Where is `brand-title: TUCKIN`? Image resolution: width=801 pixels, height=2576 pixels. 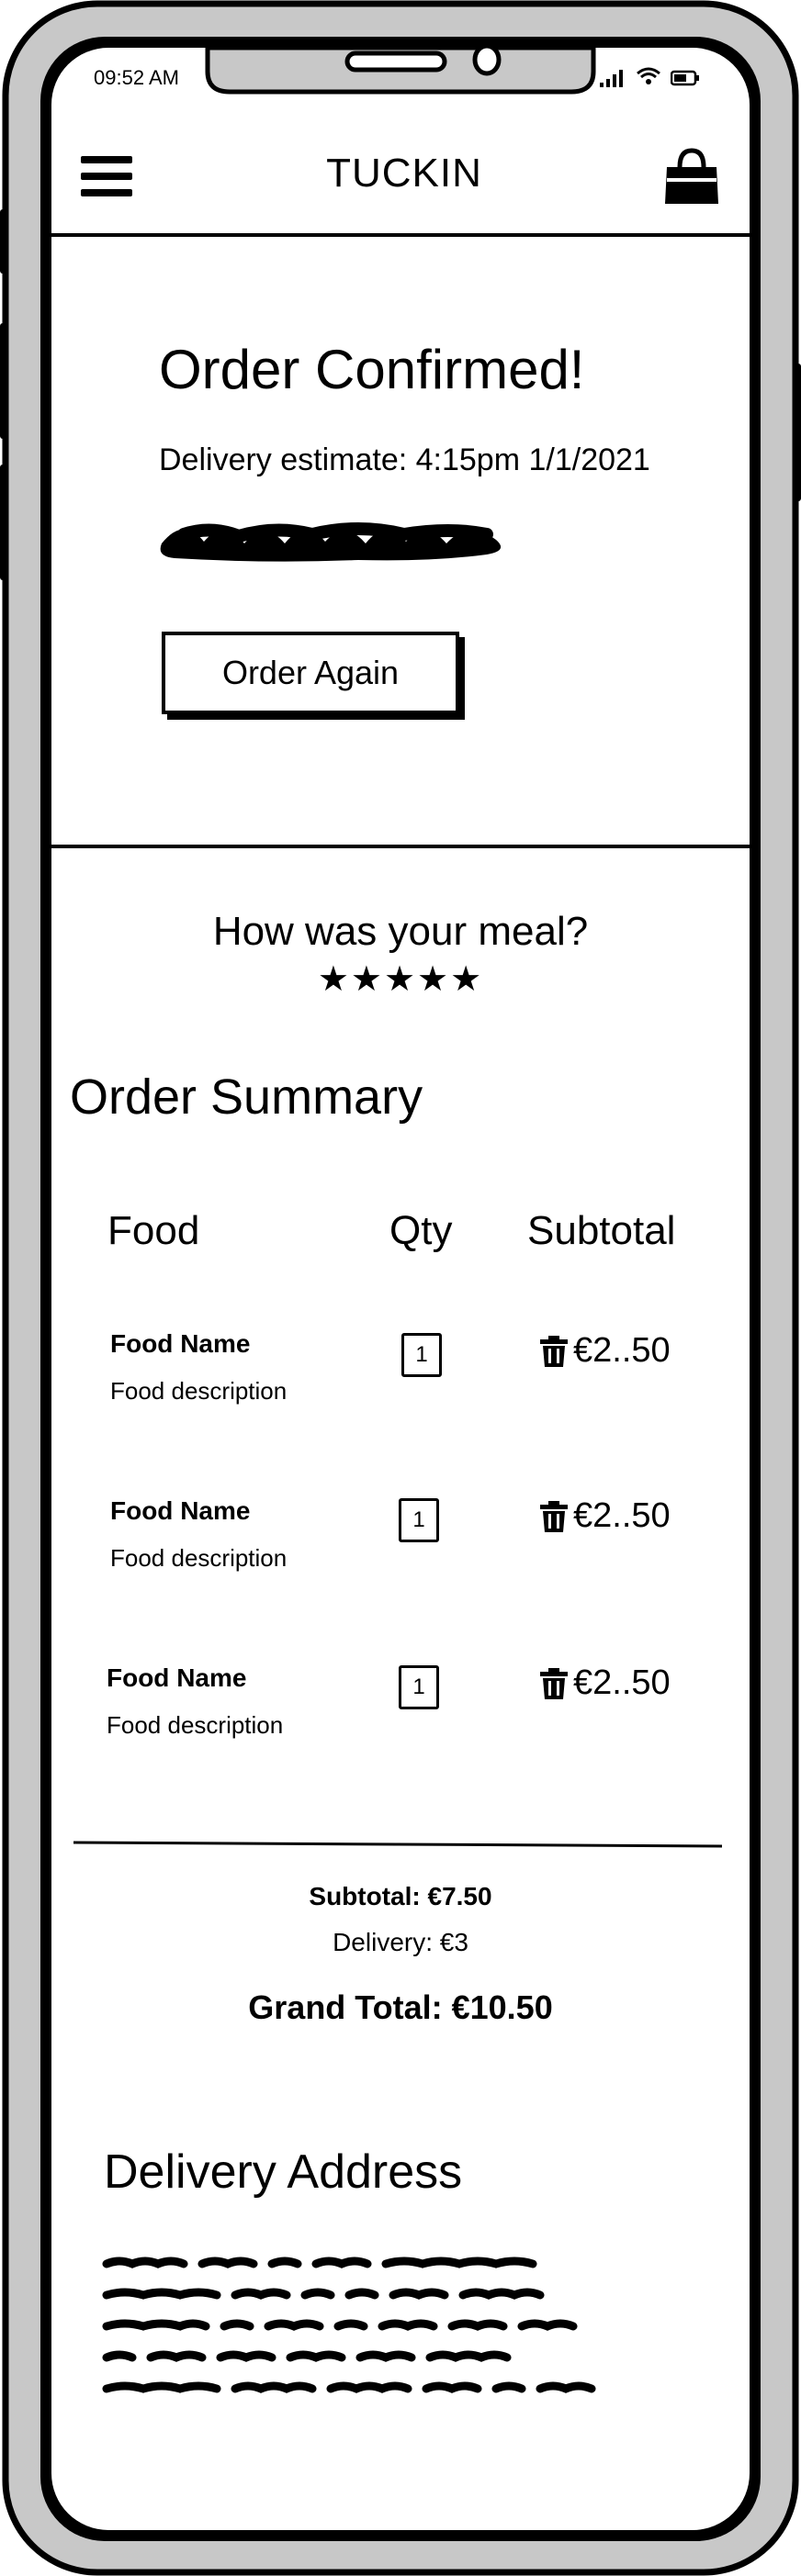 brand-title: TUCKIN is located at coordinates (404, 173).